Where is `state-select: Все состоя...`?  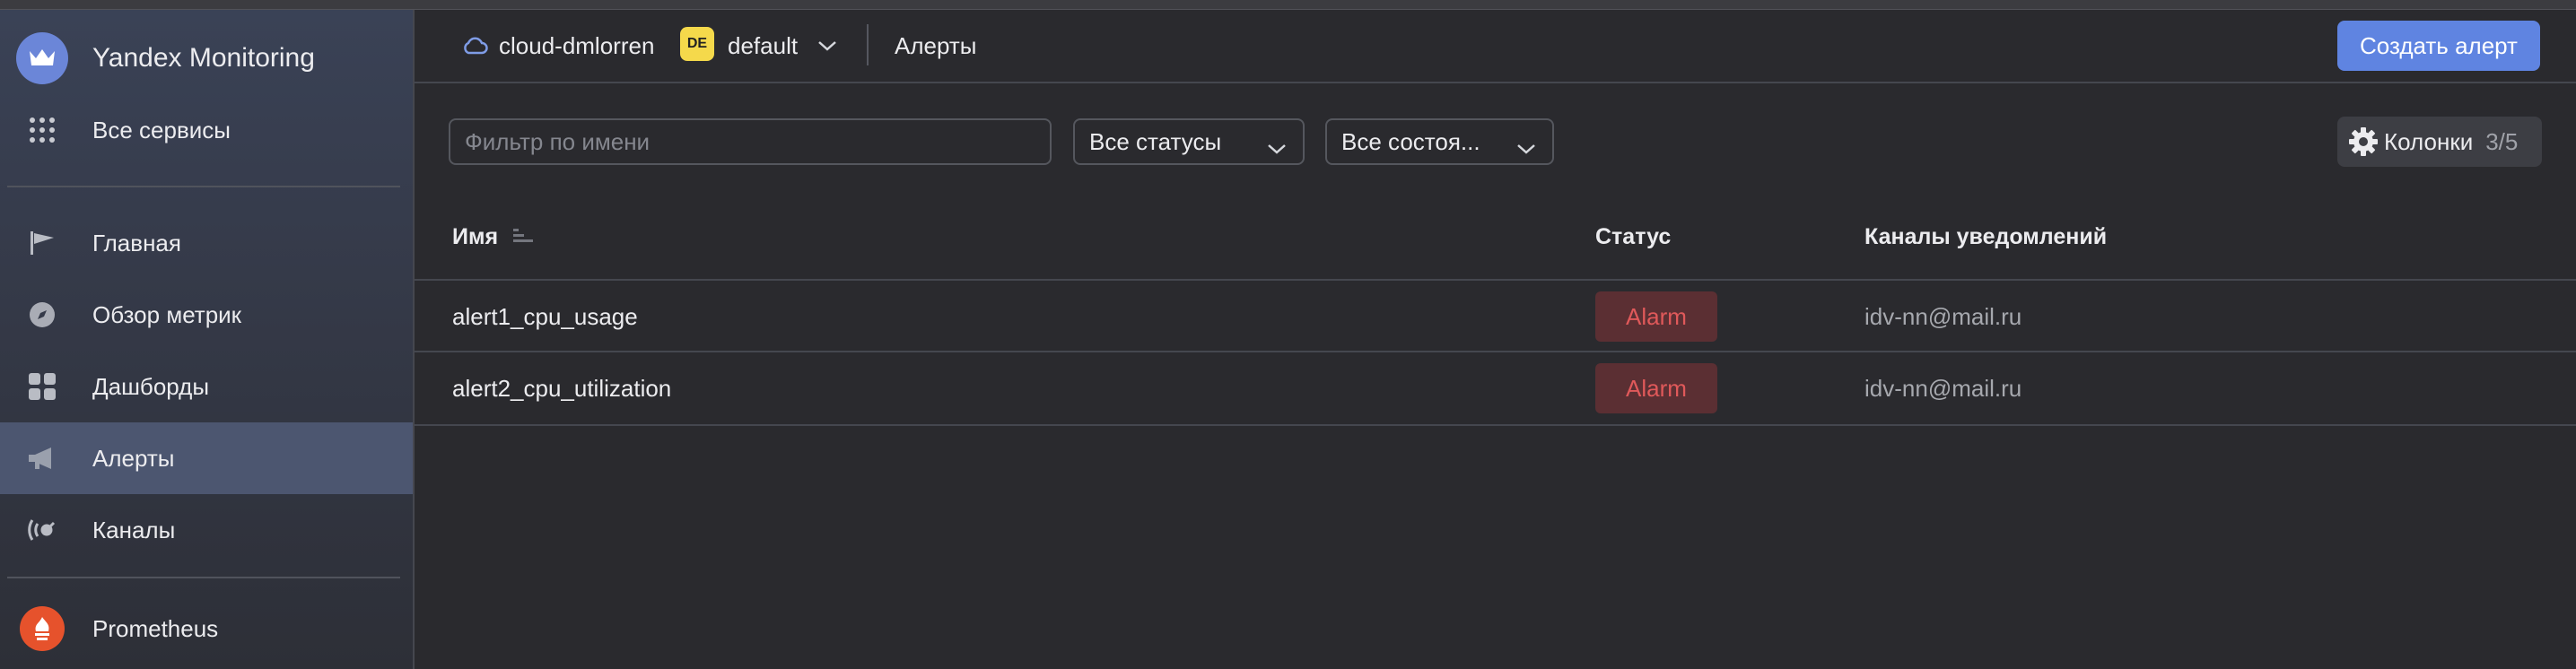
state-select: Все состоя... is located at coordinates (1439, 142).